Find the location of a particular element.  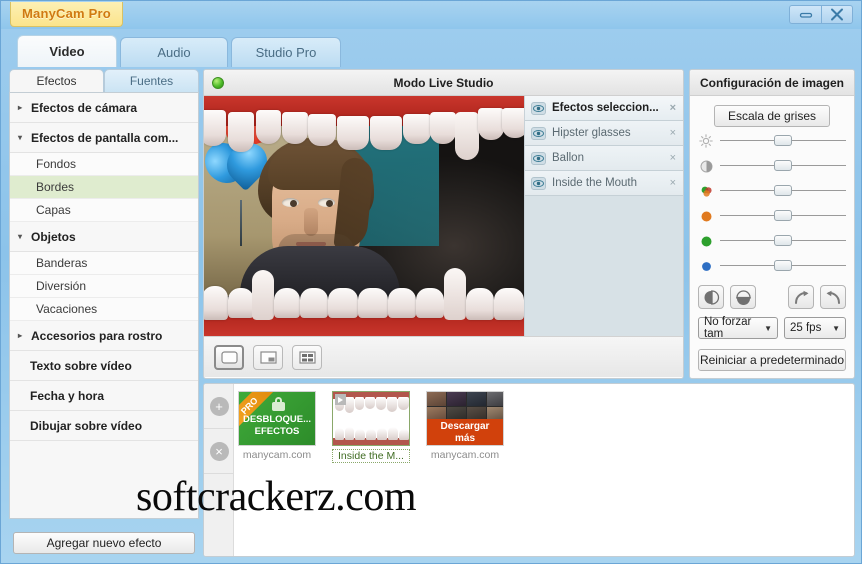

subtab-fuentes: Fuentes is located at coordinates (151, 81).